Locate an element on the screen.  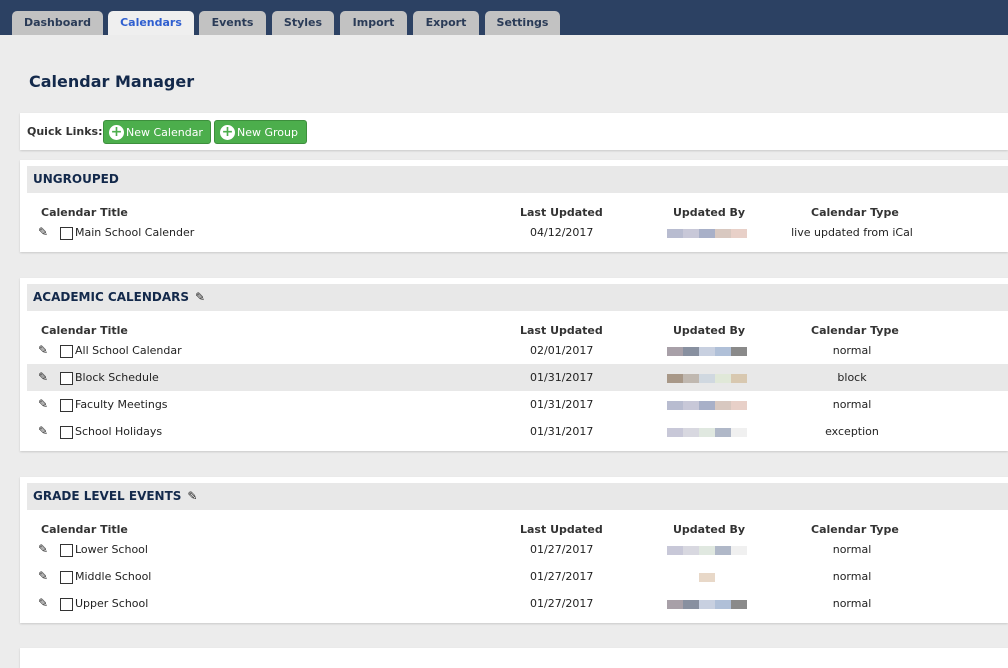
quick-links-bar: Quick Links: + New Calendar + New Group is located at coordinates (514, 131).